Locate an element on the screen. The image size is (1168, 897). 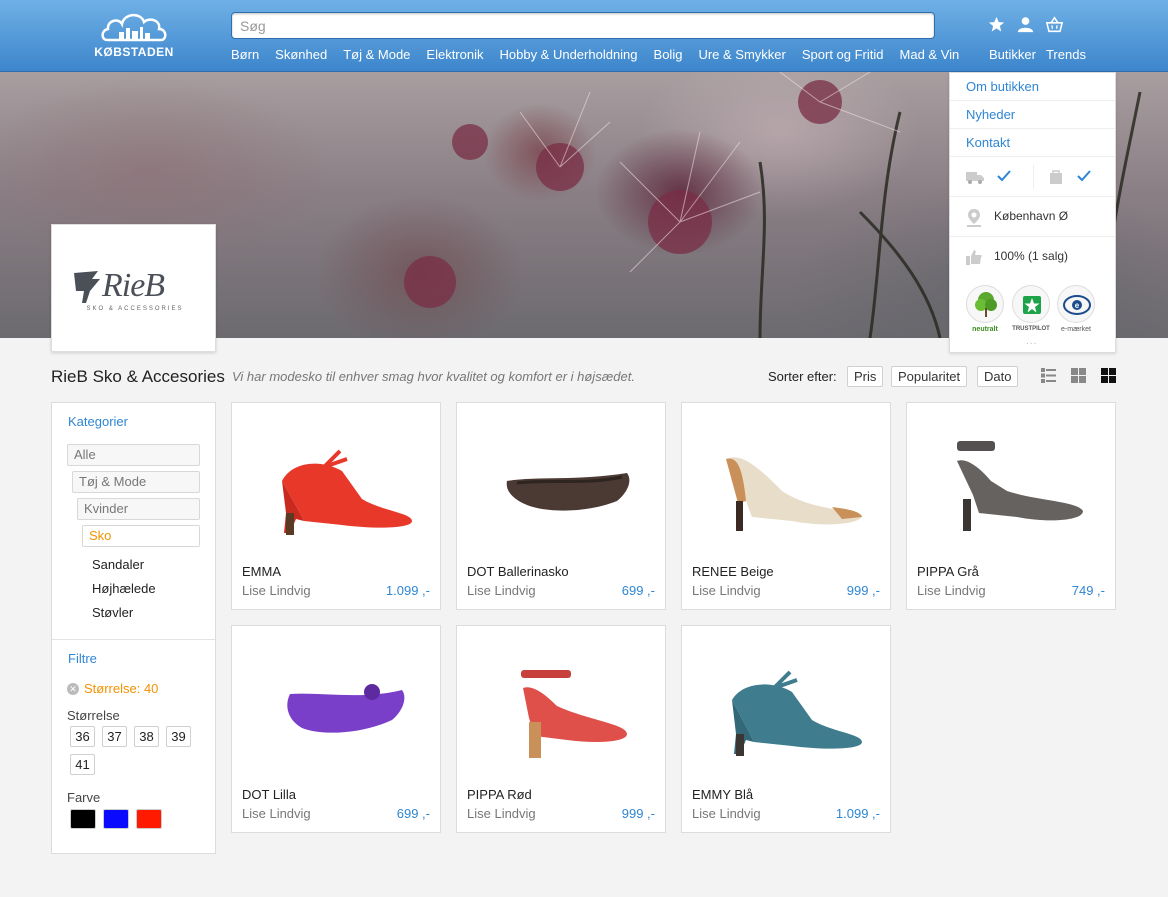
stores-link: Butikker is located at coordinates (1012, 54).